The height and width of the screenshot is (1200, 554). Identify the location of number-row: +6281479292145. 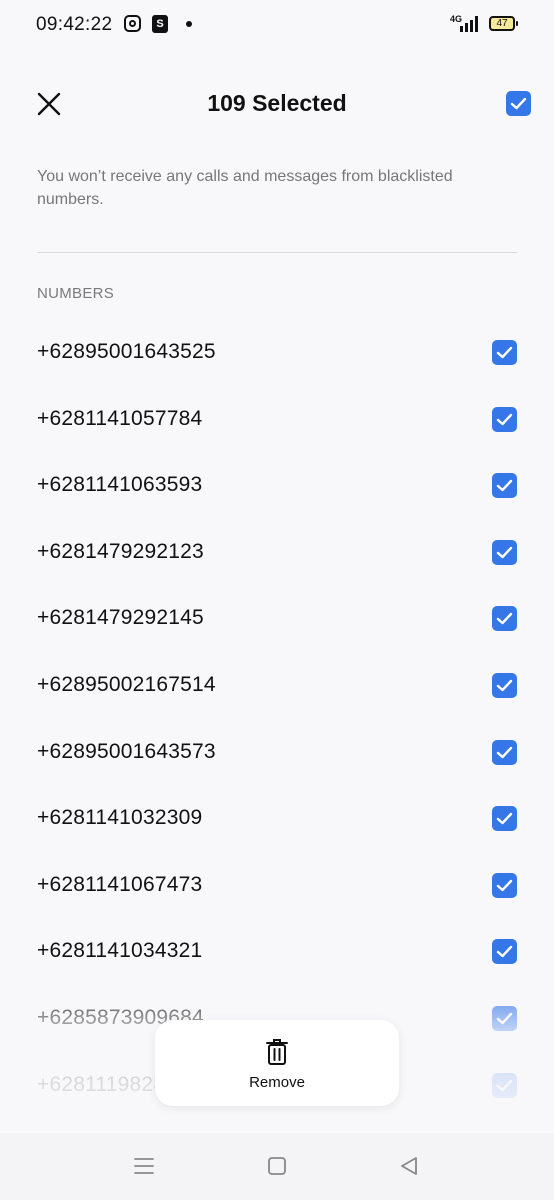
(277, 619).